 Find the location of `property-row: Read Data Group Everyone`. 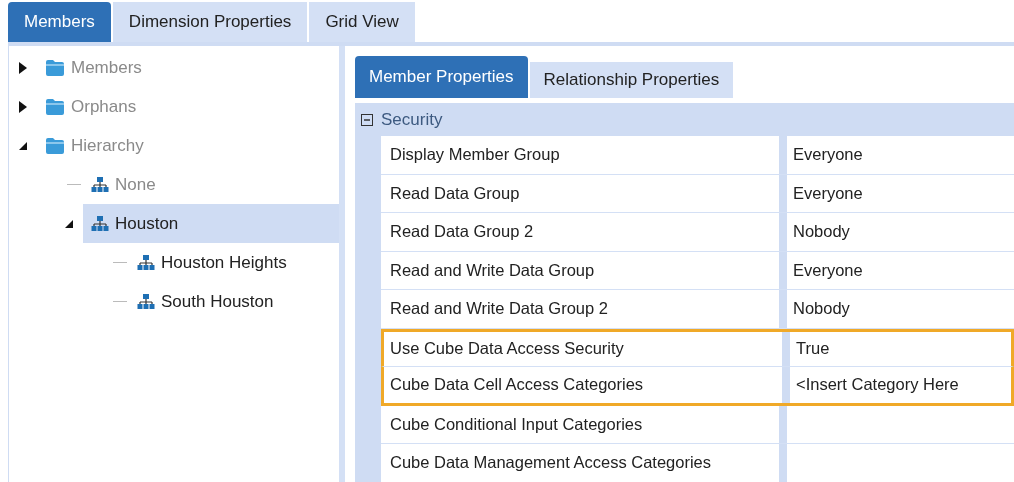

property-row: Read Data Group Everyone is located at coordinates (697, 193).